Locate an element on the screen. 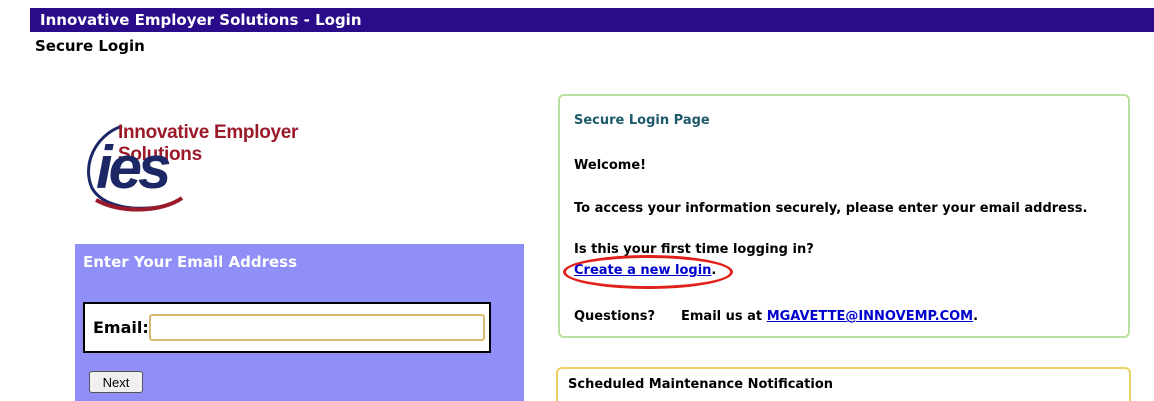  logo-monogram: ies is located at coordinates (133, 167).